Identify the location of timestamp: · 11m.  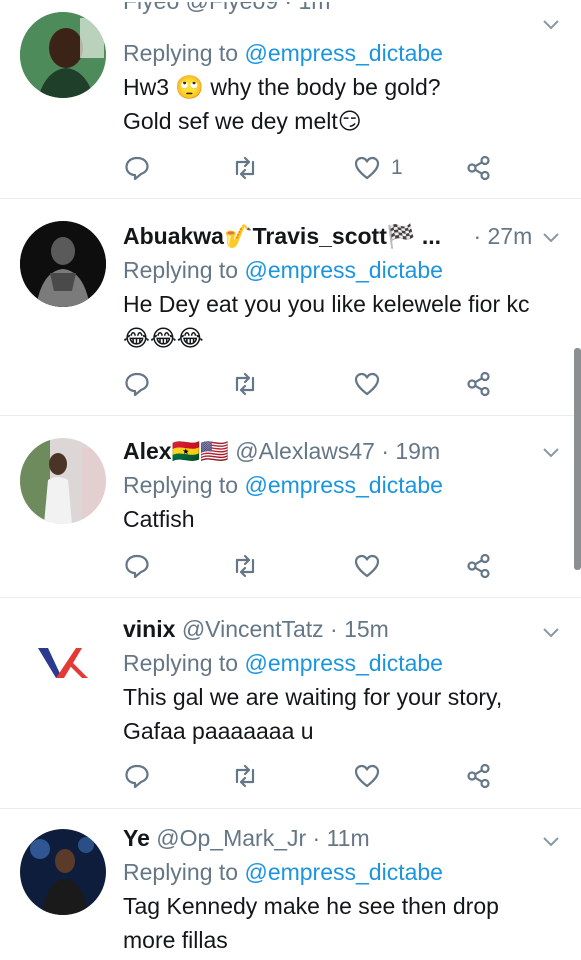
(341, 838).